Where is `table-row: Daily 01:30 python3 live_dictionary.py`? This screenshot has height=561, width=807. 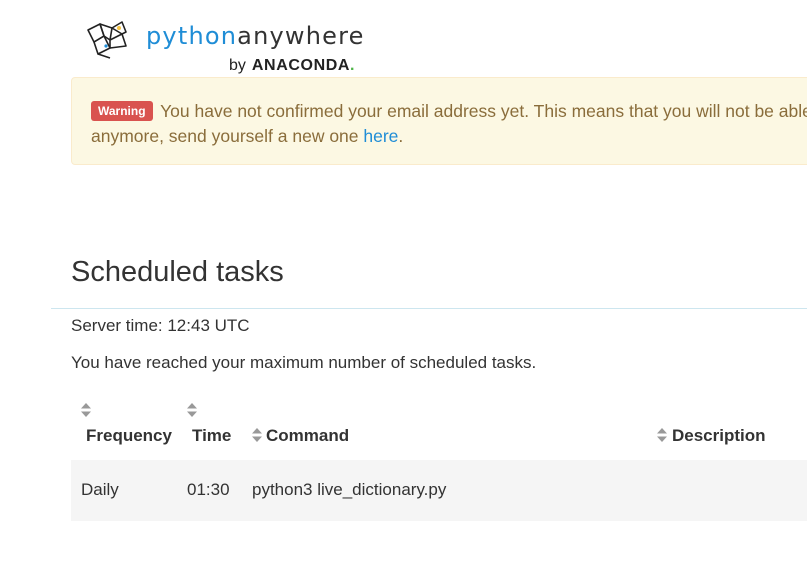 table-row: Daily 01:30 python3 live_dictionary.py is located at coordinates (439, 490).